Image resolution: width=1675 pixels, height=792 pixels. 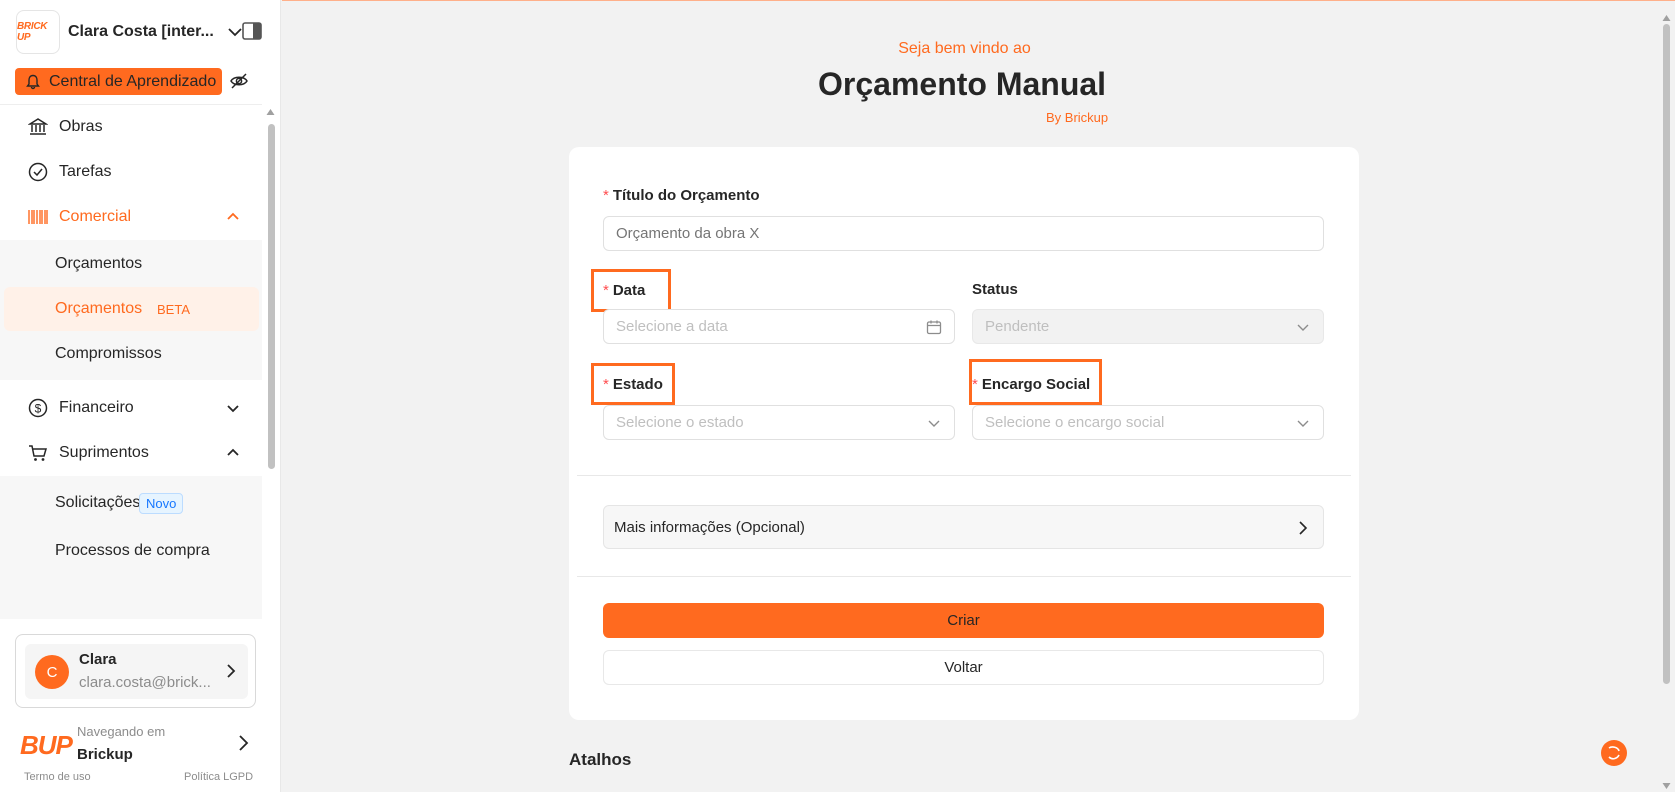 I want to click on chat-icon, so click(x=1614, y=753).